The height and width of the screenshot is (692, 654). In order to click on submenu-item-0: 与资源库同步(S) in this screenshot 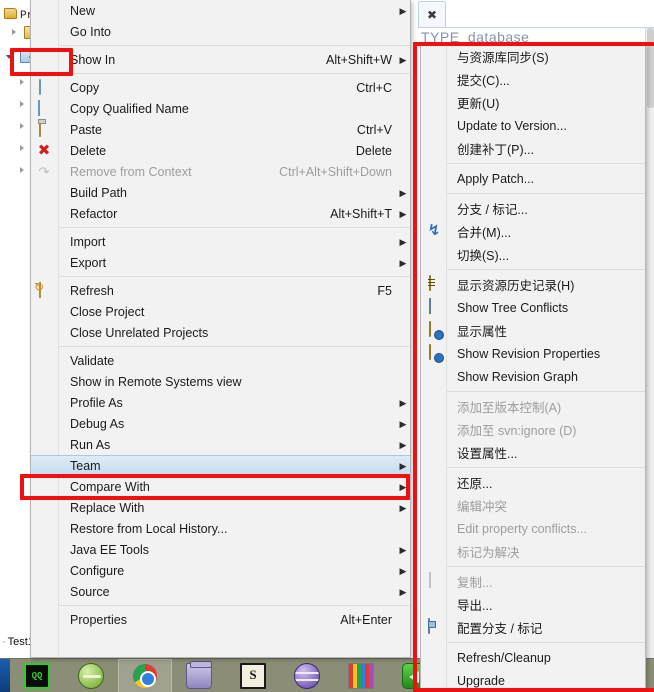, I will do `click(533, 56)`.